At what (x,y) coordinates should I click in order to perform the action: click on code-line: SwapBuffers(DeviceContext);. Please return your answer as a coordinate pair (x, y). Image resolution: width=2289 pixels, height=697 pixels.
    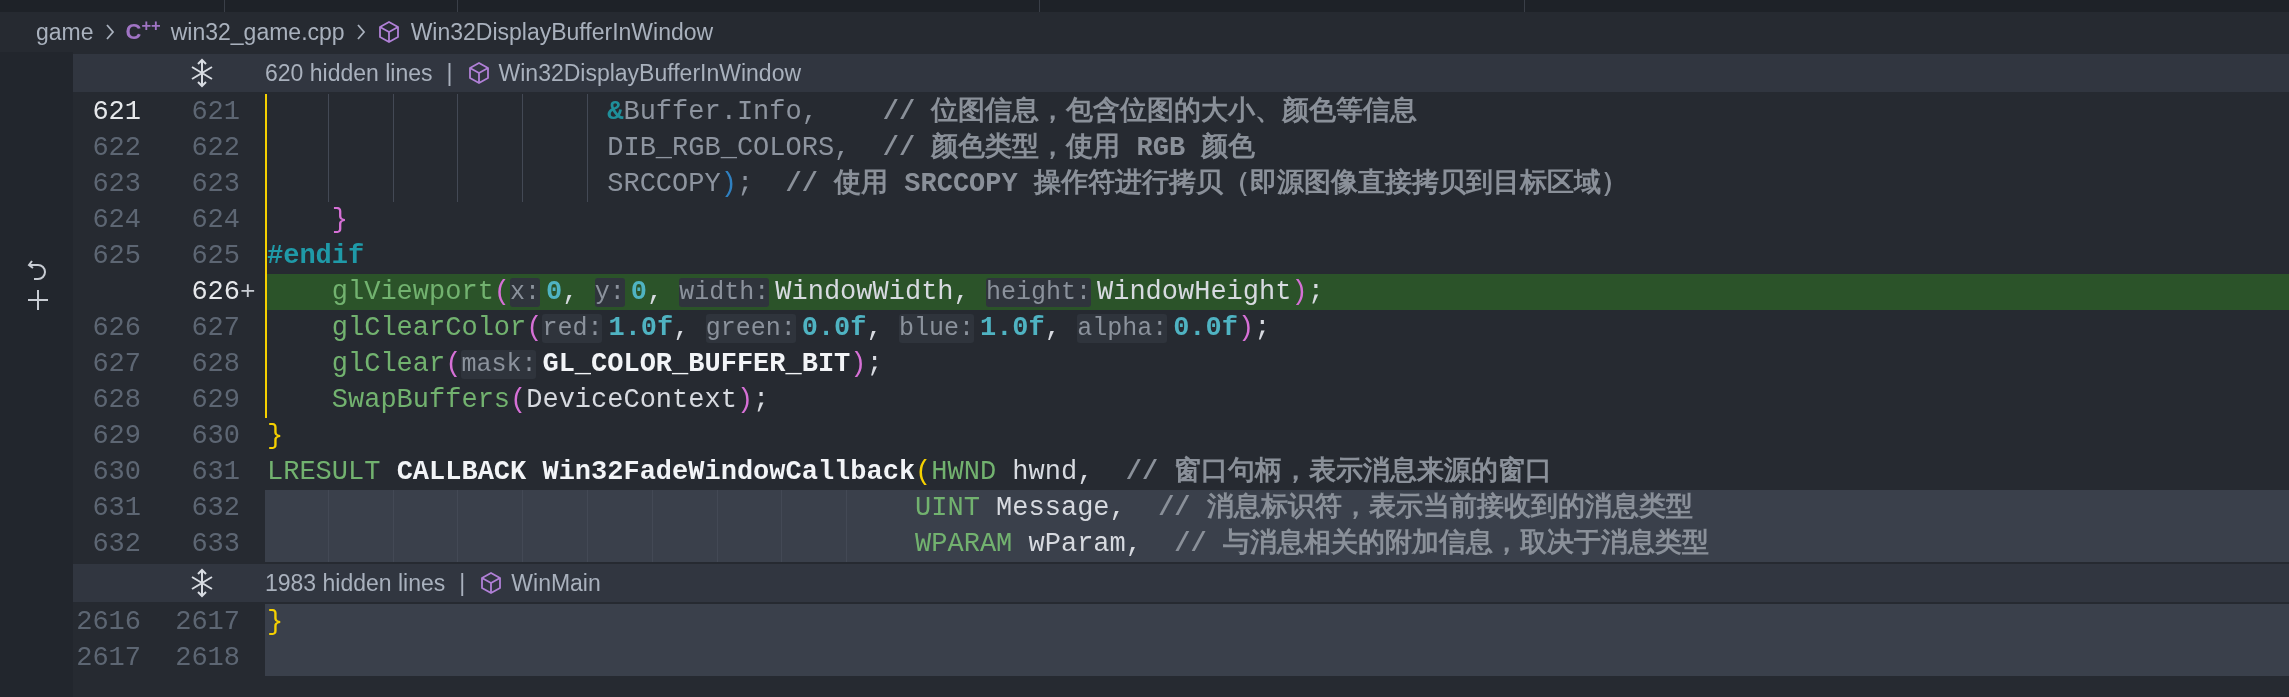
    Looking at the image, I should click on (550, 400).